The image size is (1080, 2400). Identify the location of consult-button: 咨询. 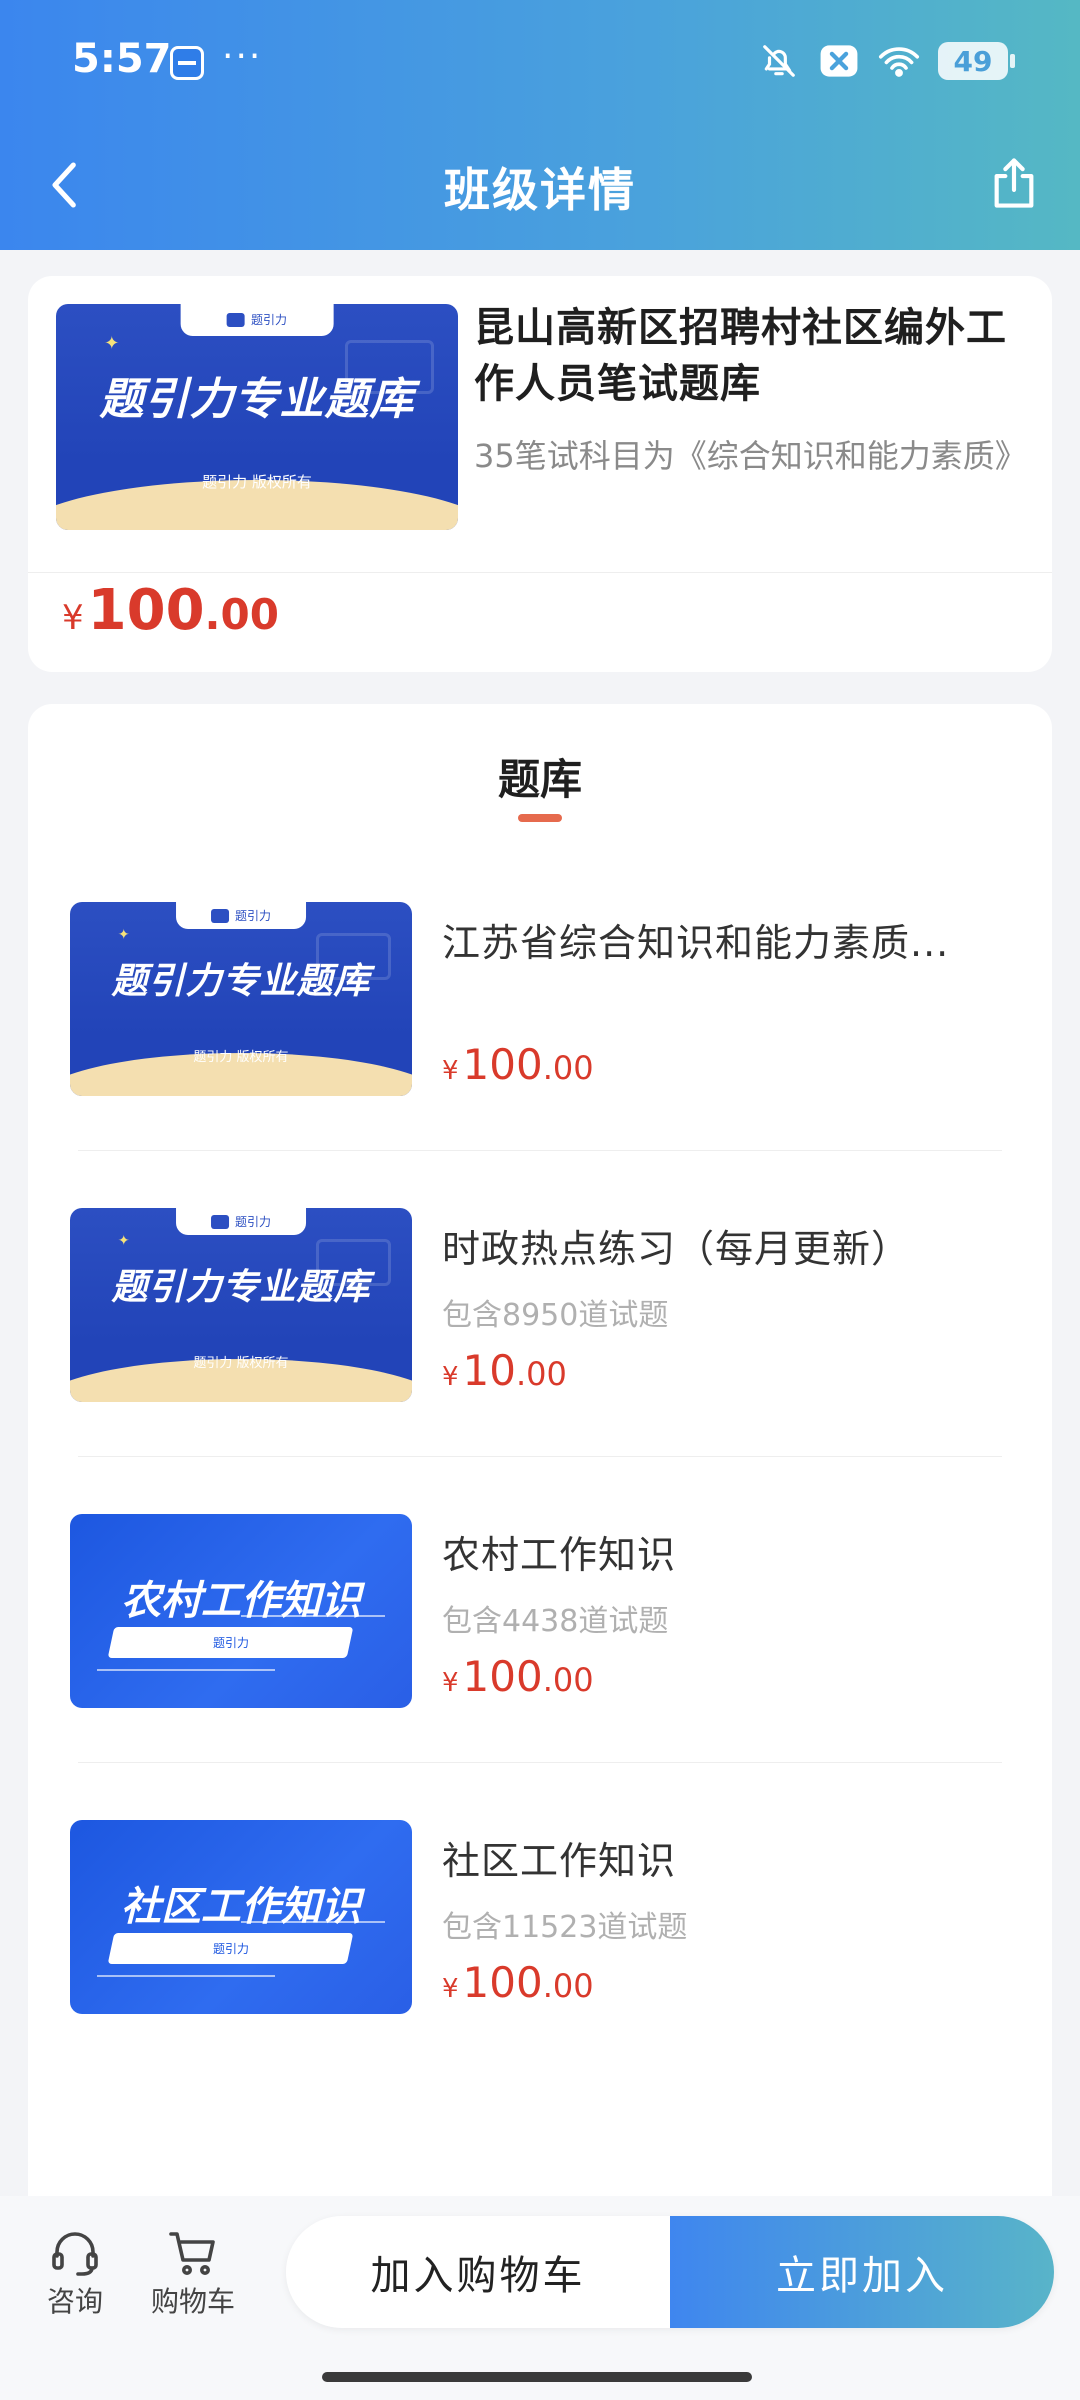
(75, 2274).